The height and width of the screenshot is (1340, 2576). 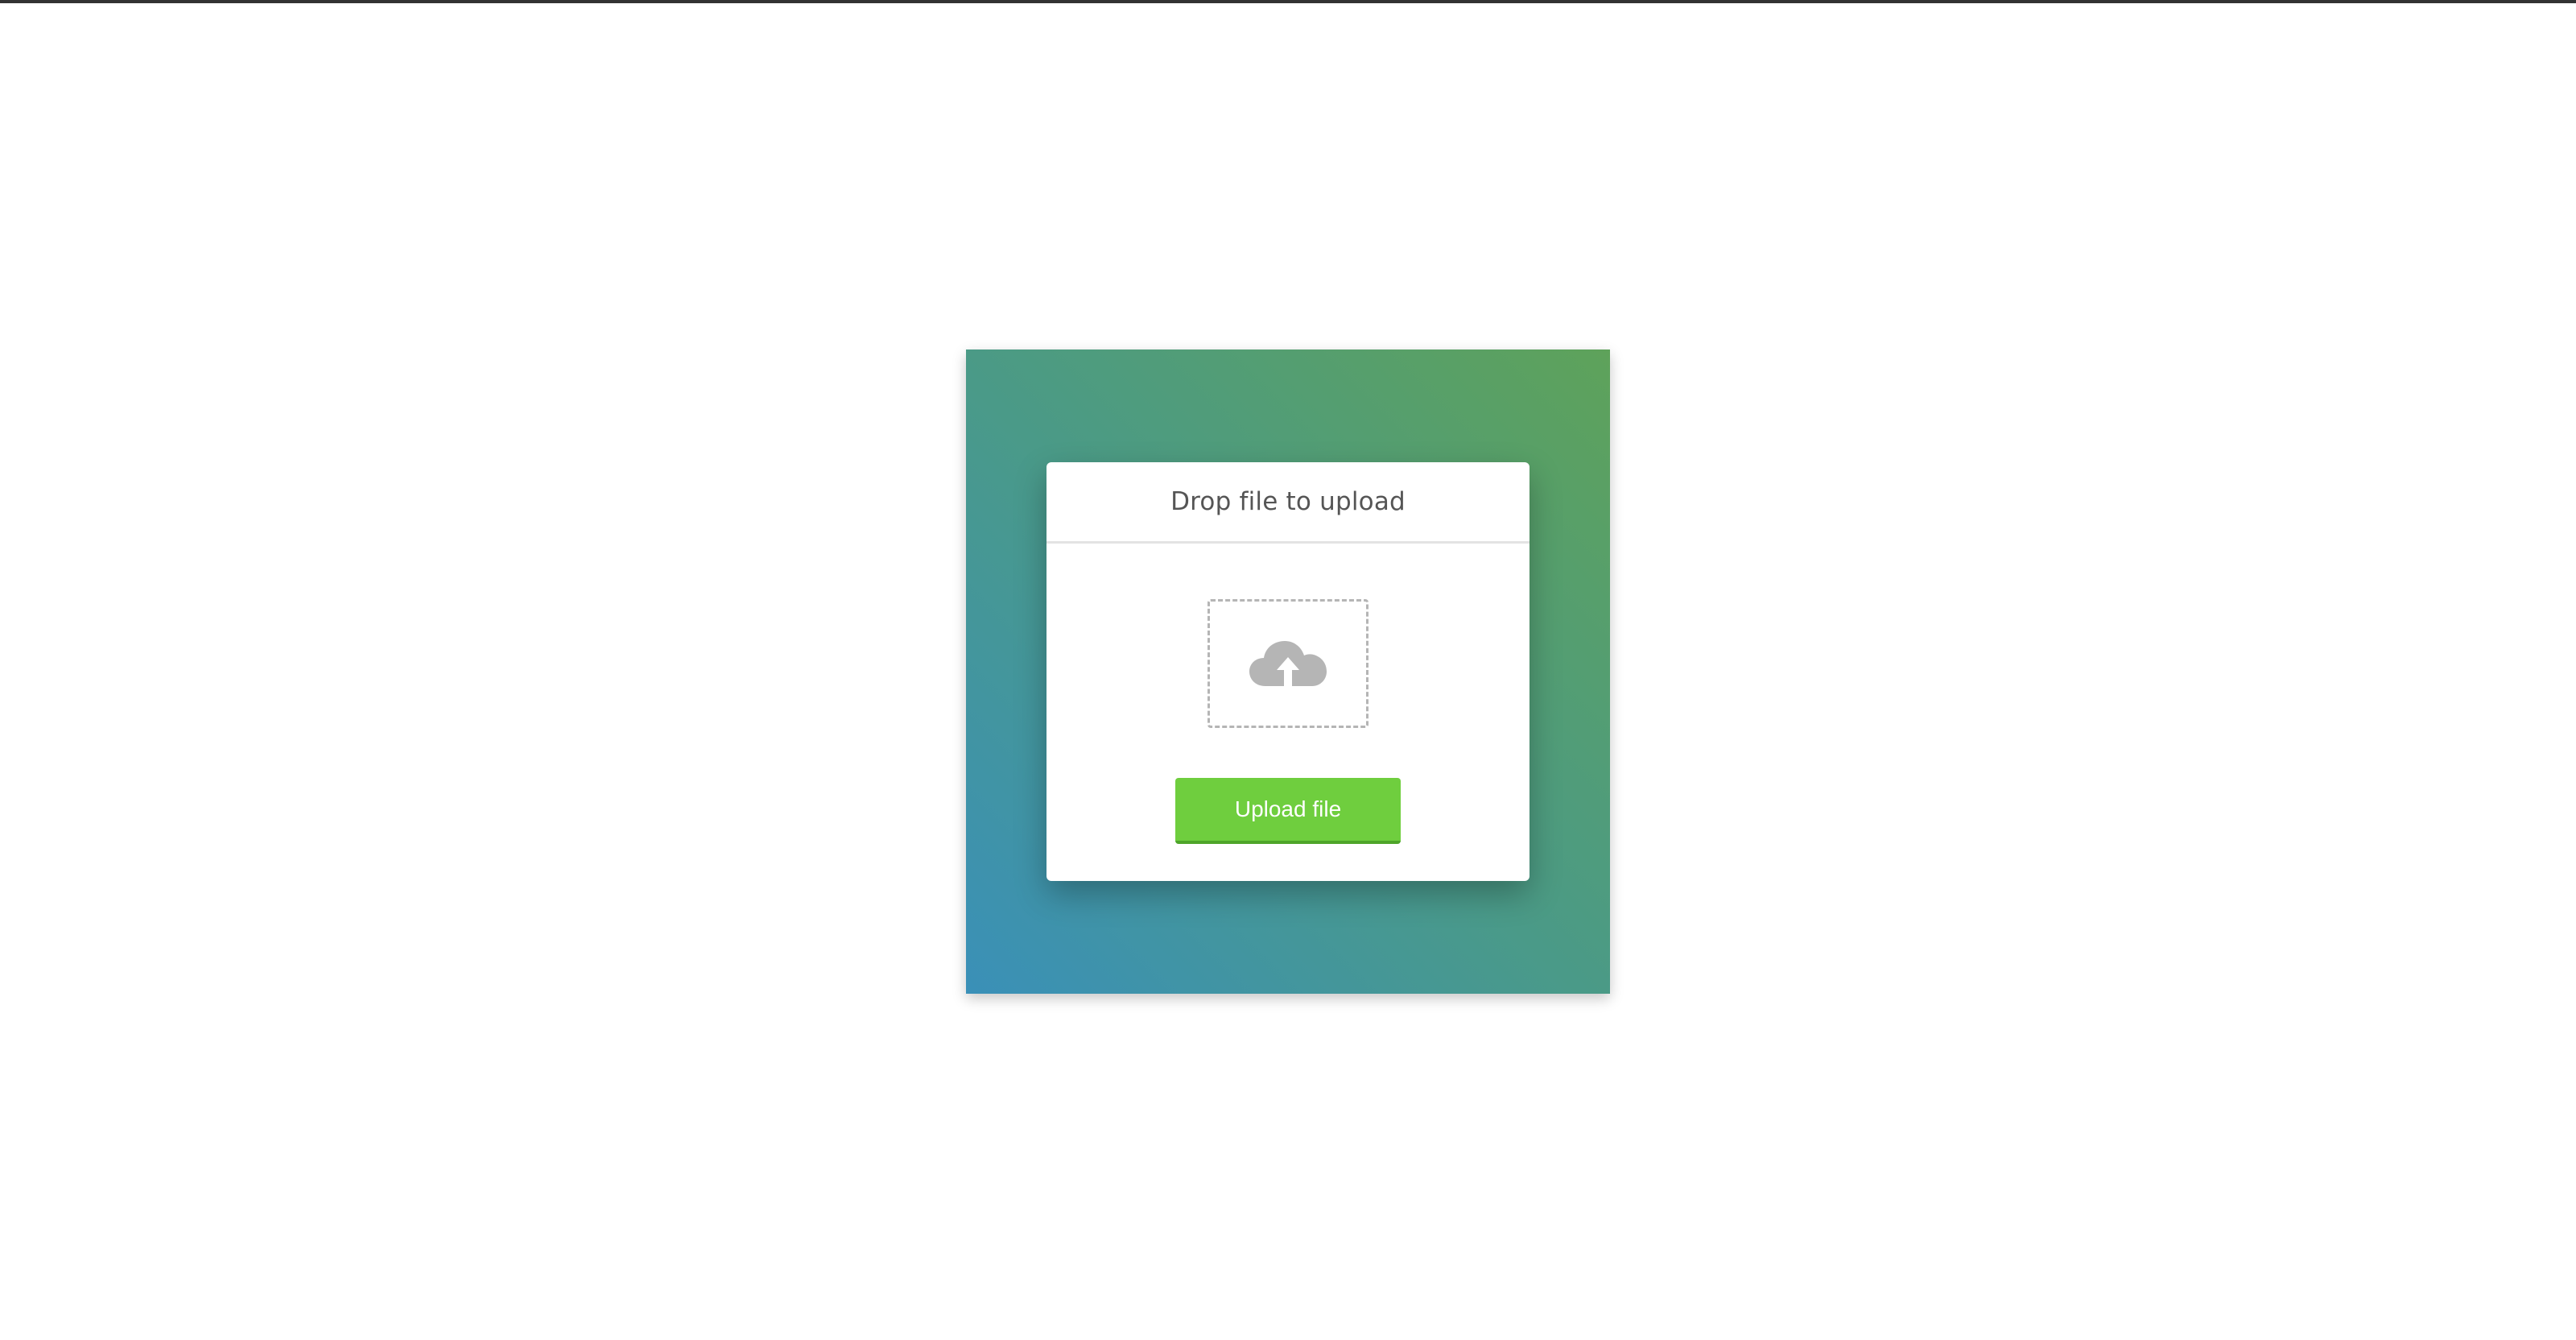 I want to click on card-header: Drop file to upload, so click(x=1288, y=503).